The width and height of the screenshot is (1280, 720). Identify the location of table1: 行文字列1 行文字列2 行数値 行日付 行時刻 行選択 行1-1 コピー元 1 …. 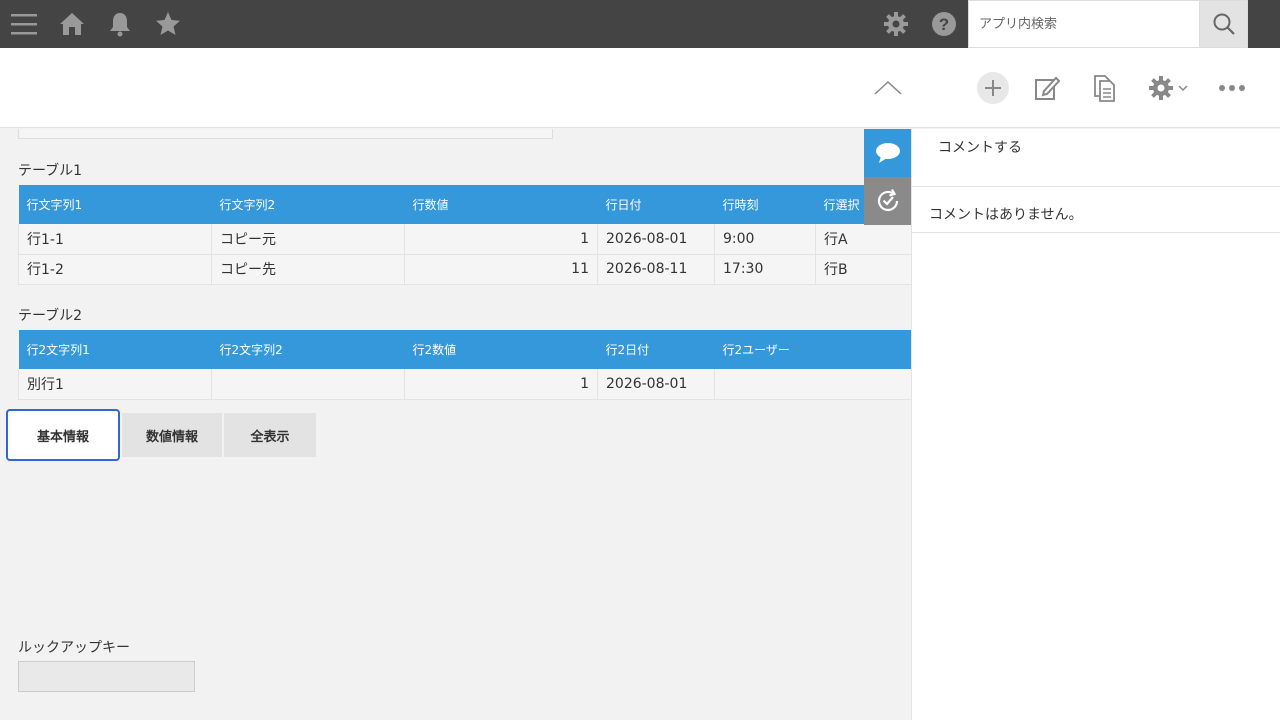
(464, 235).